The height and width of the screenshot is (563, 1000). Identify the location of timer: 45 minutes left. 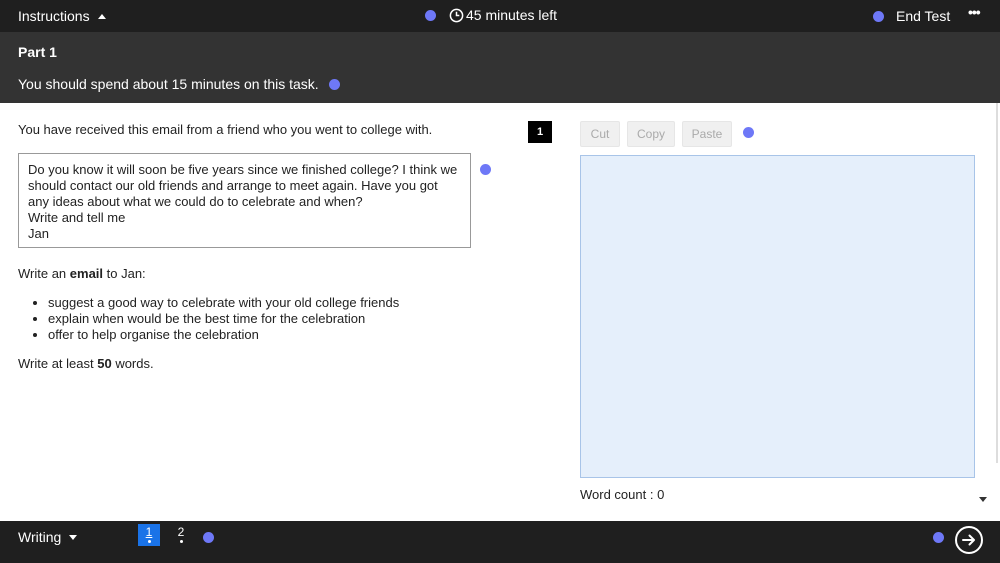
(491, 15).